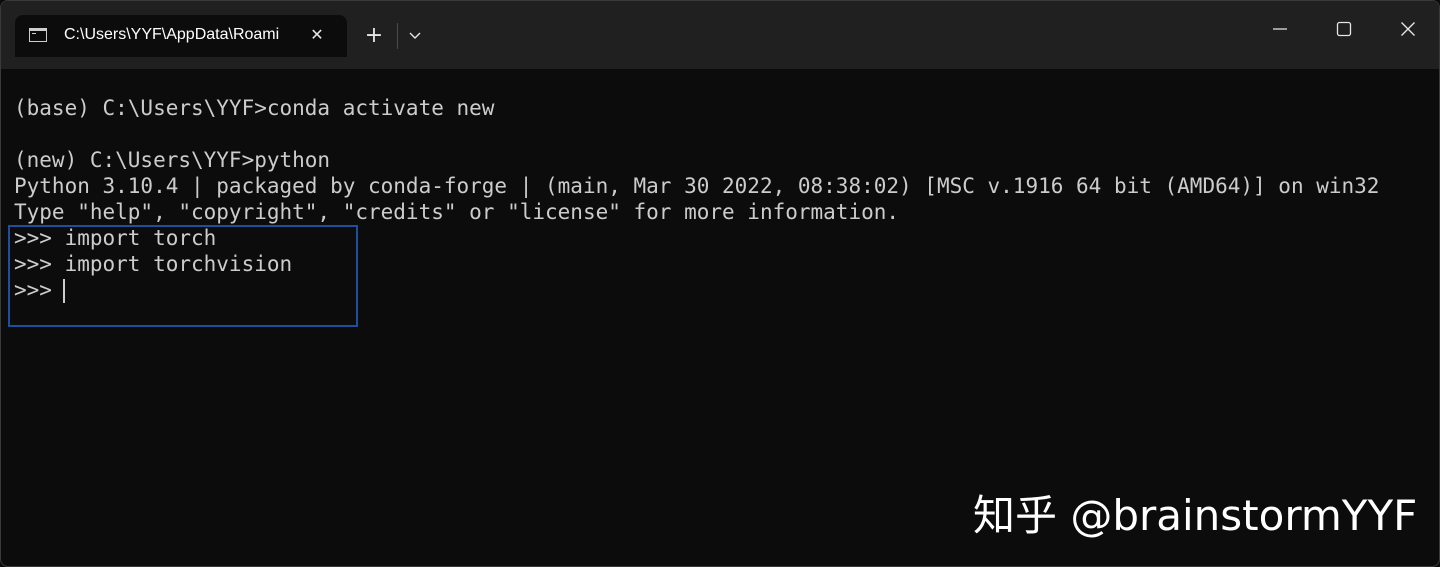 The height and width of the screenshot is (567, 1440). Describe the element at coordinates (172, 160) in the screenshot. I see `terminal-line: (new) C:\Users\YYF>python` at that location.